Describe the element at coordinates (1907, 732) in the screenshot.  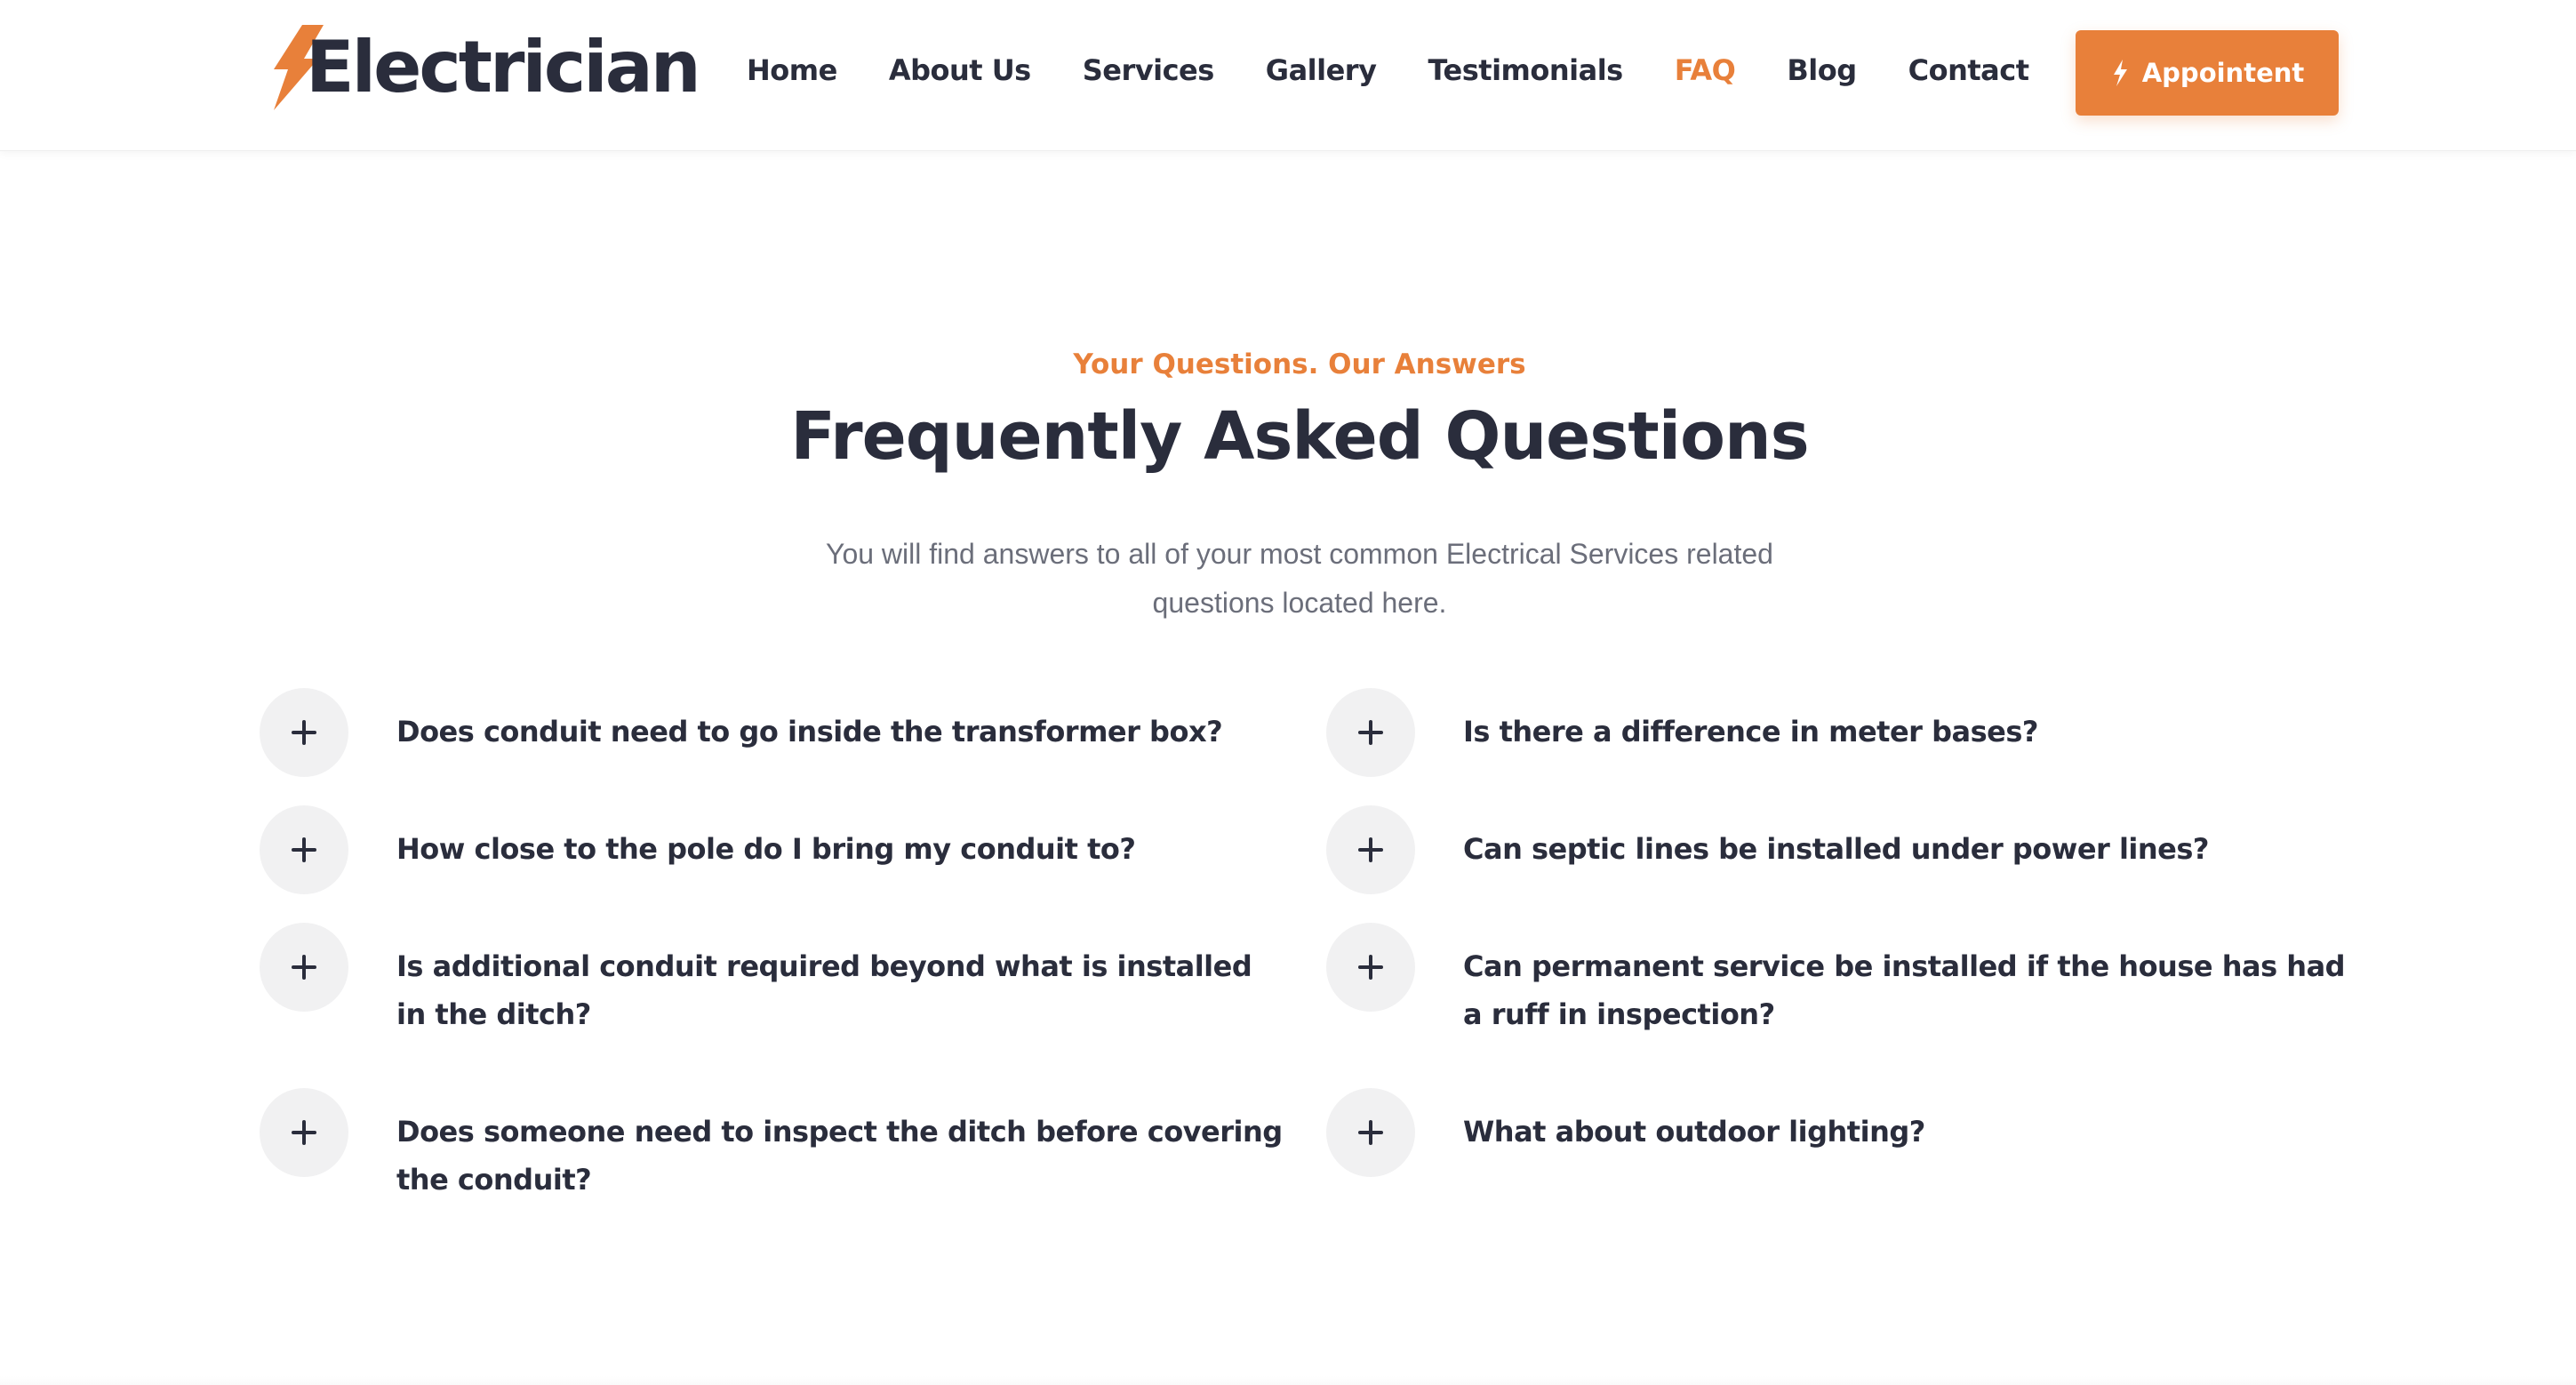
I see `faq-question: Is there a difference in meter bases?` at that location.